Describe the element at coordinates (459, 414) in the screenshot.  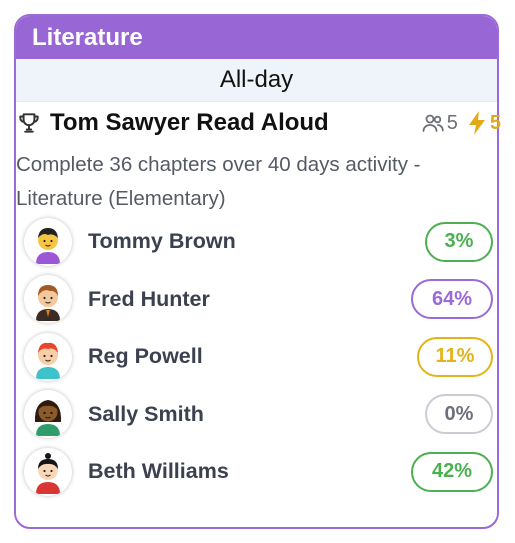
I see `progress-badge: 0%` at that location.